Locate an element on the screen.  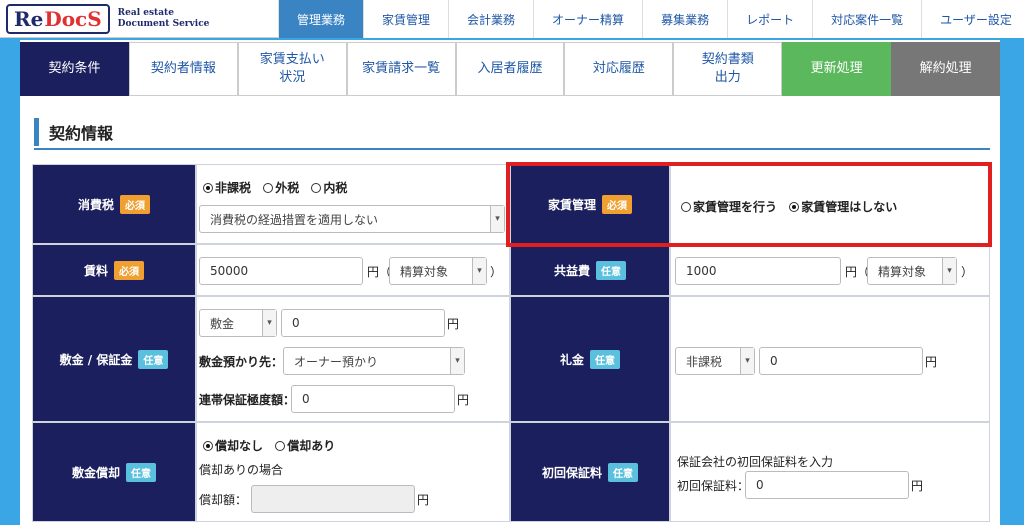
rent-close-paren: ） is located at coordinates (496, 272).